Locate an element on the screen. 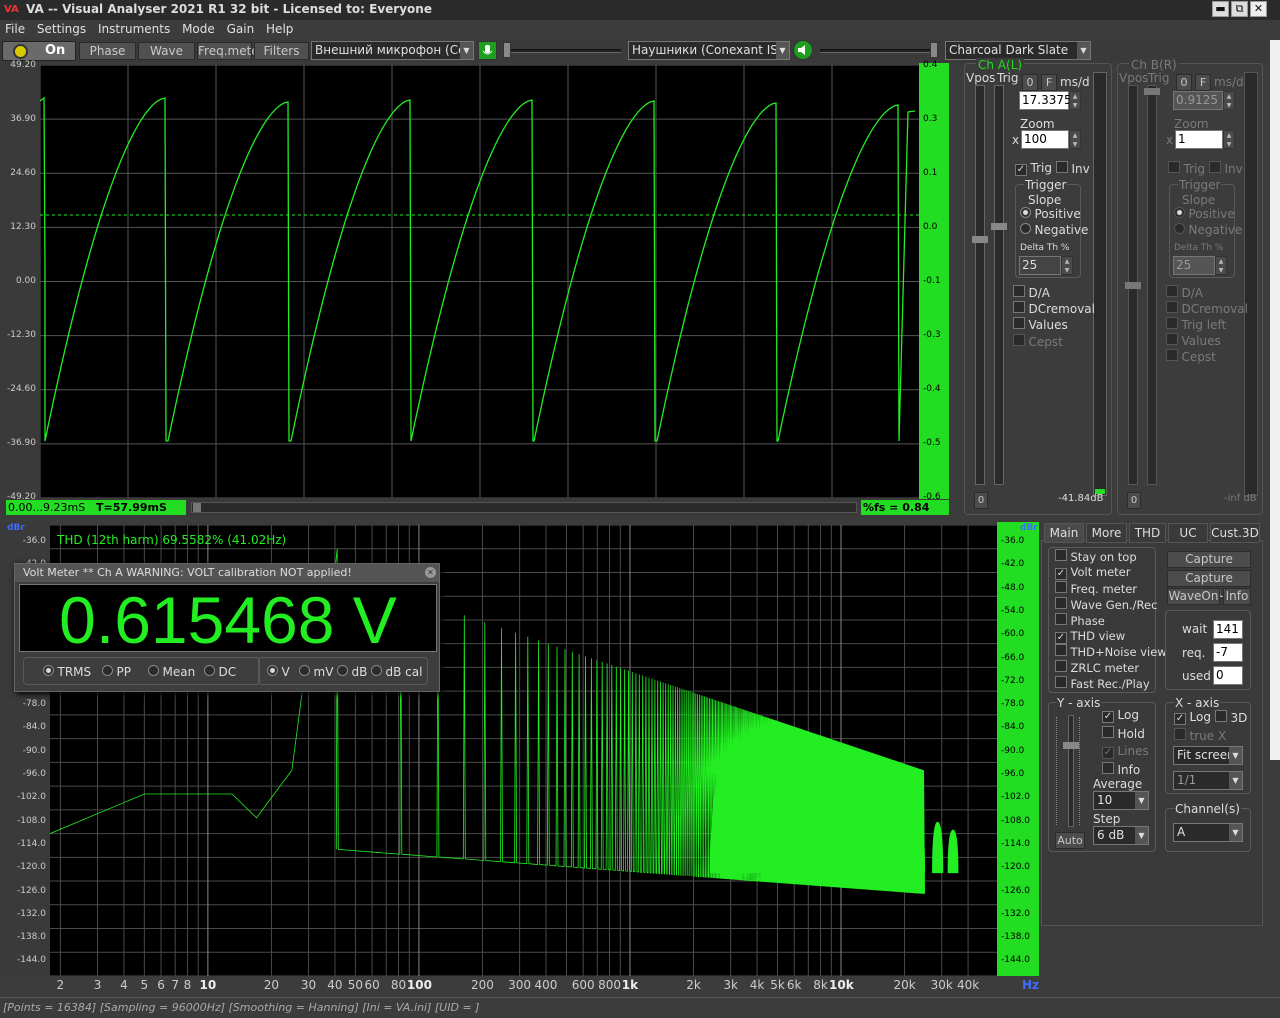  input-device-select: Внешний микрофон (Conexa▼ is located at coordinates (392, 50).